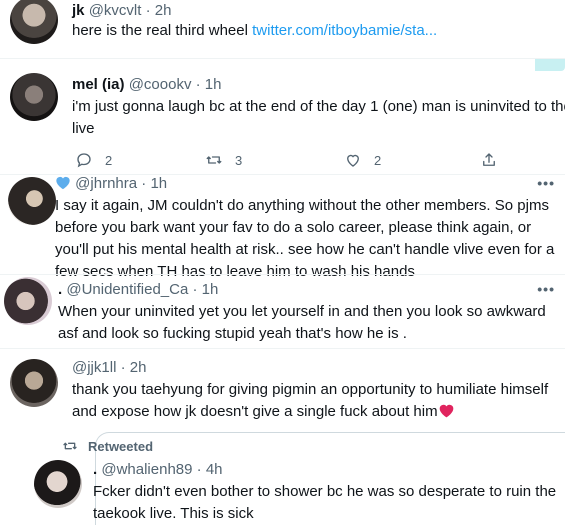 The image size is (565, 525). What do you see at coordinates (121, 446) in the screenshot?
I see `retweeted-label: Retweeted` at bounding box center [121, 446].